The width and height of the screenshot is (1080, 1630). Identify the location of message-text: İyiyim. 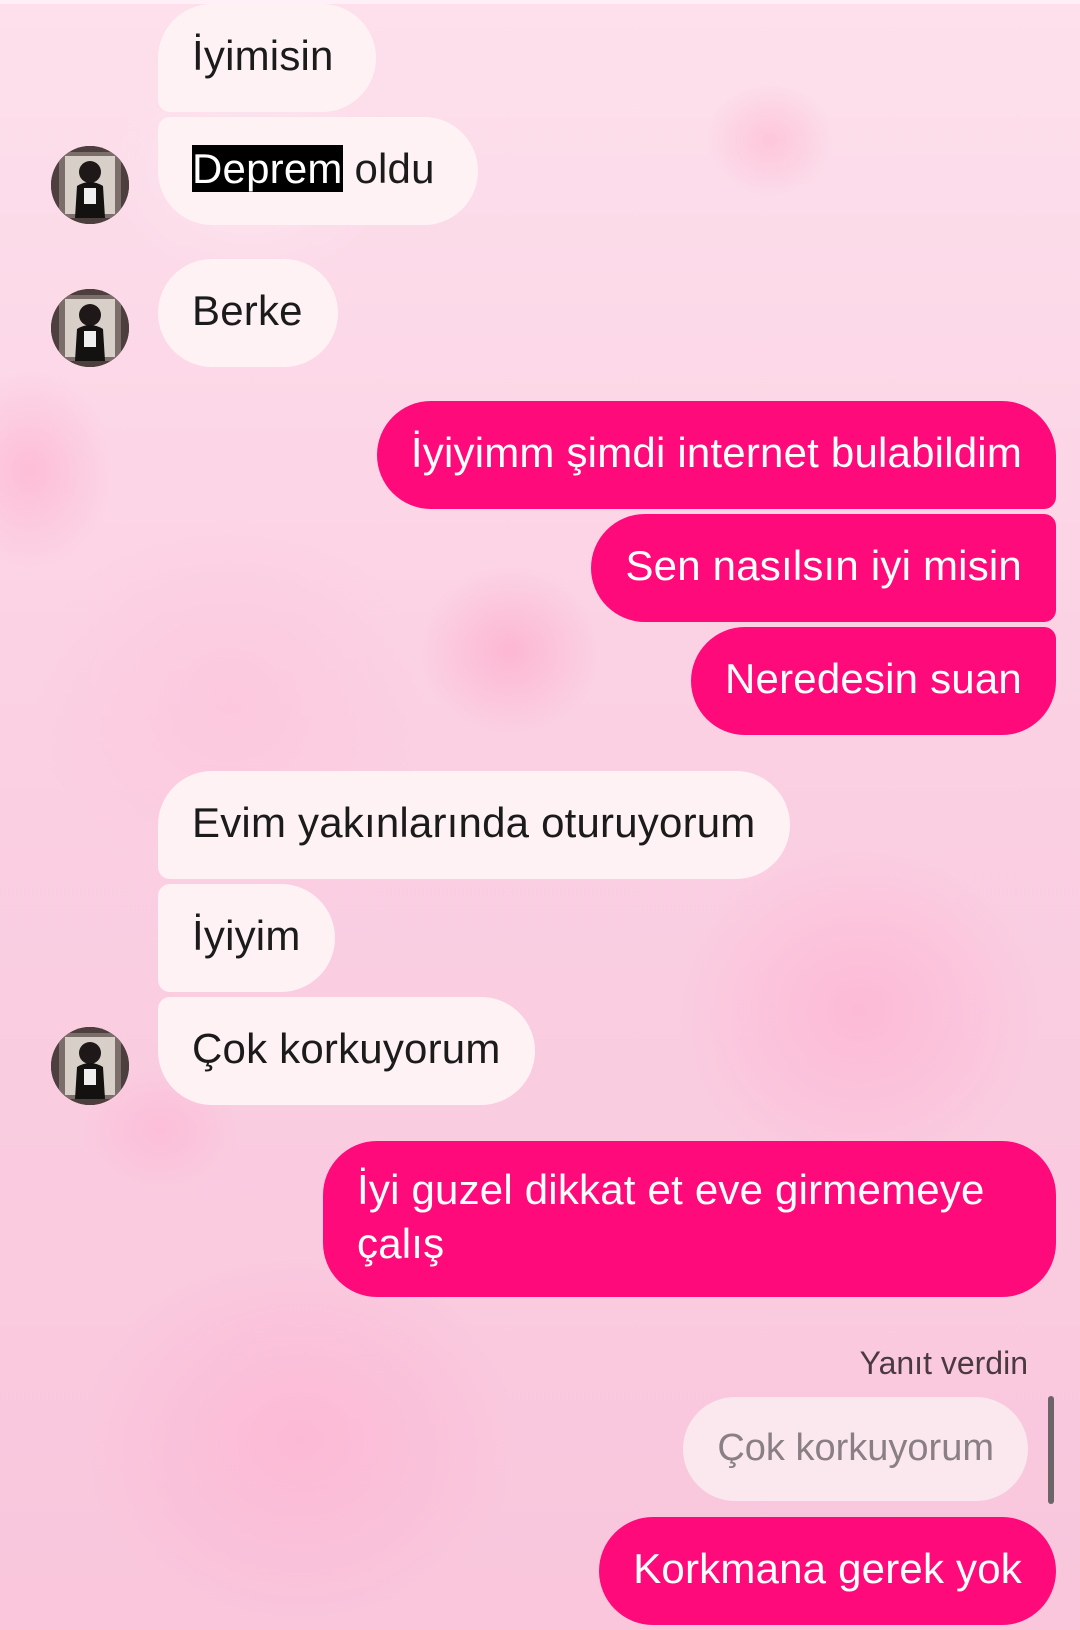
(246, 935).